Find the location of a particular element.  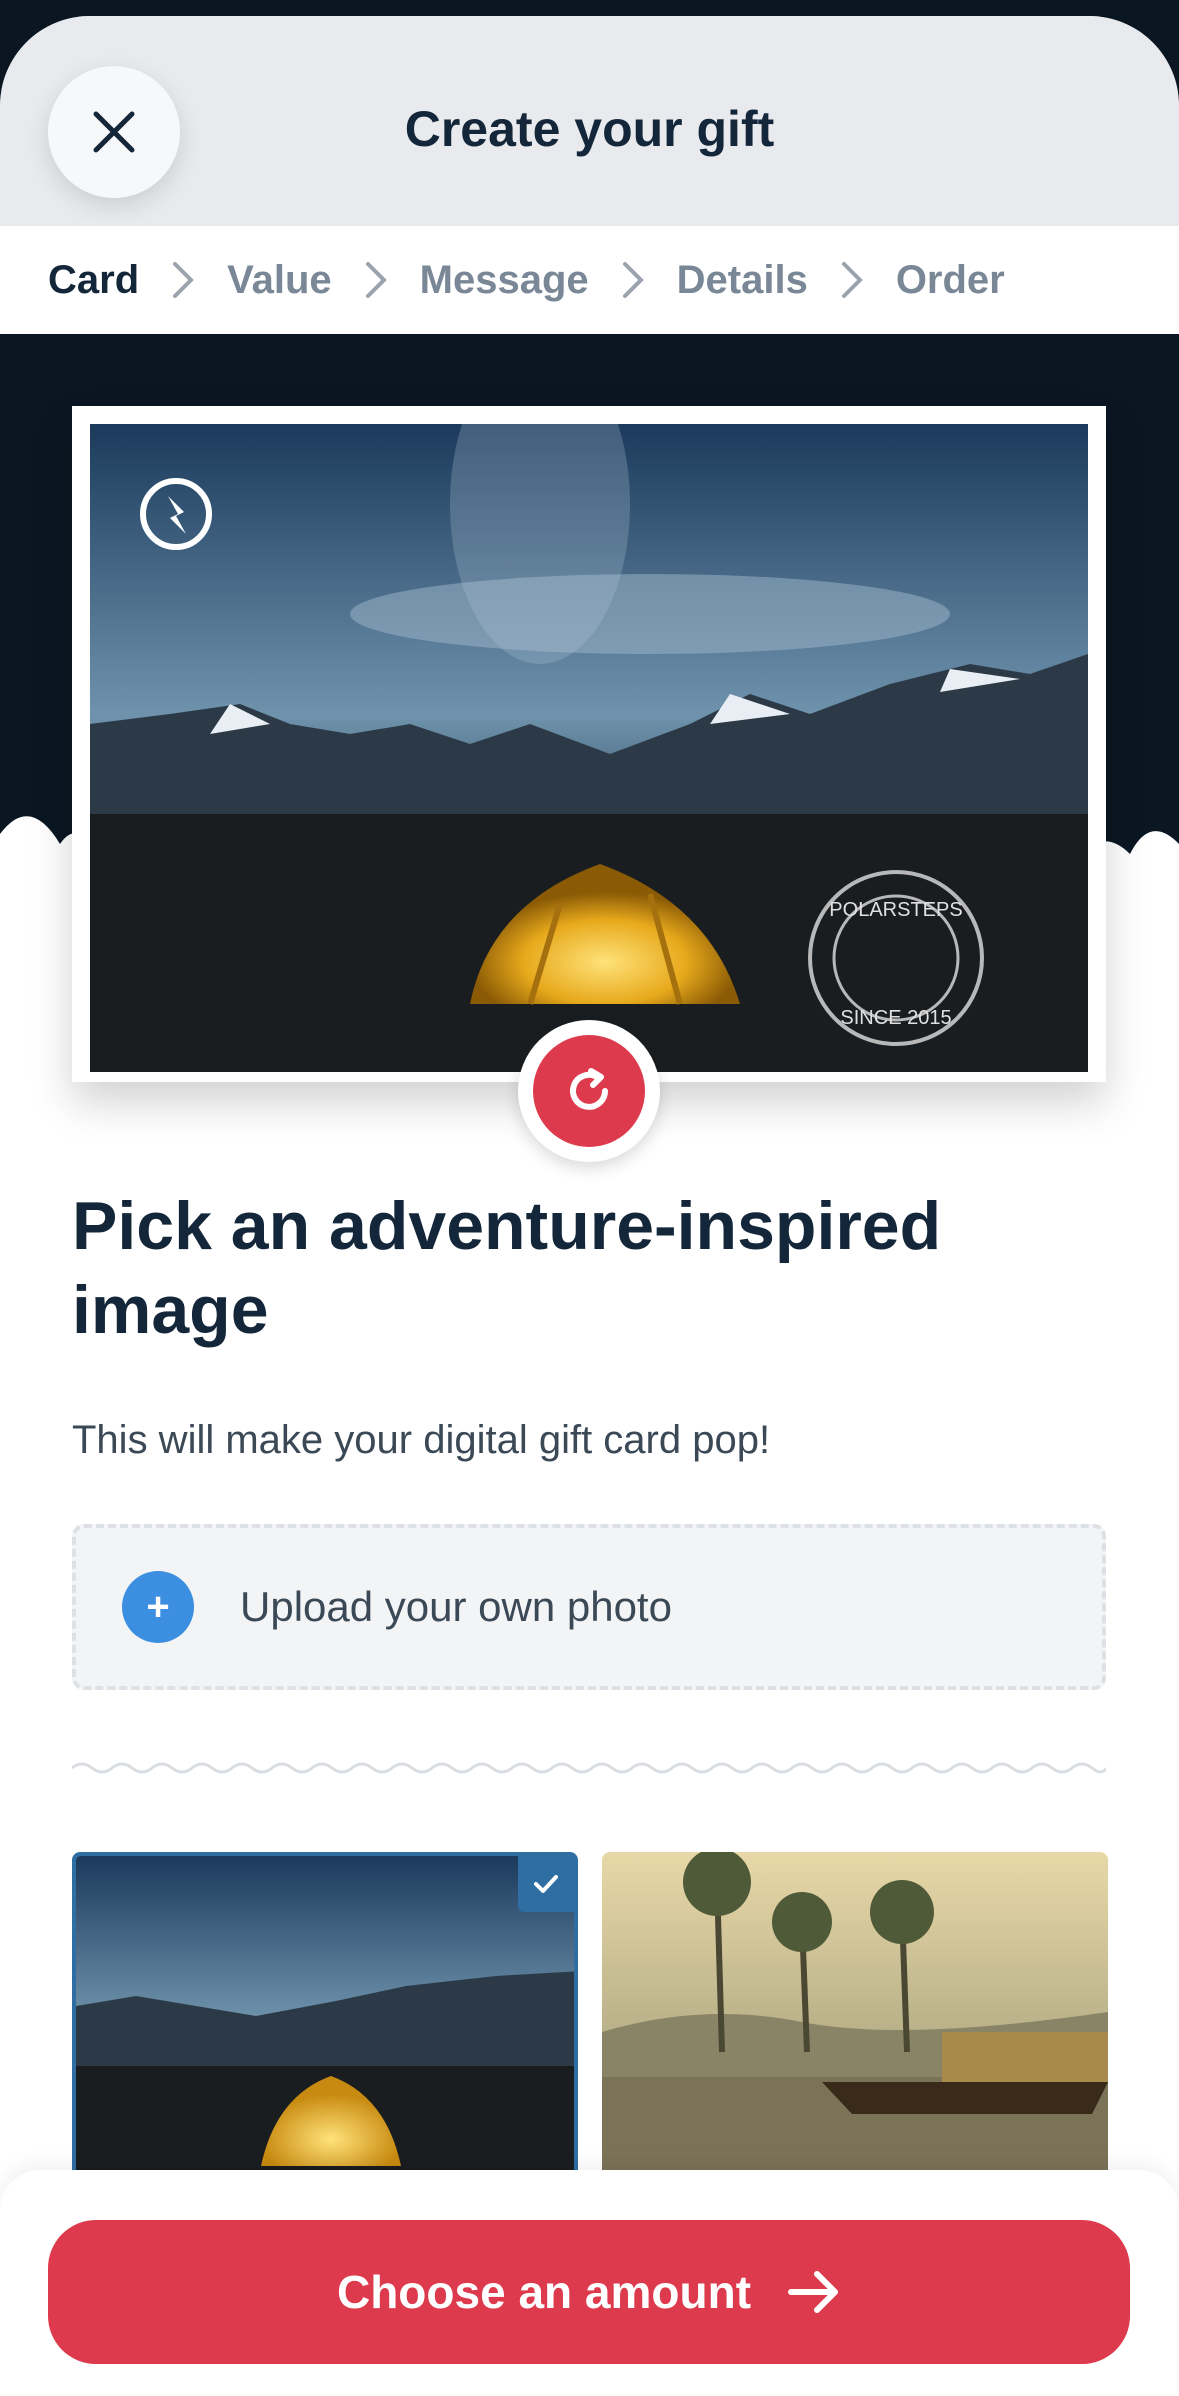

upload-photo-button: + Upload your own photo is located at coordinates (589, 1607).